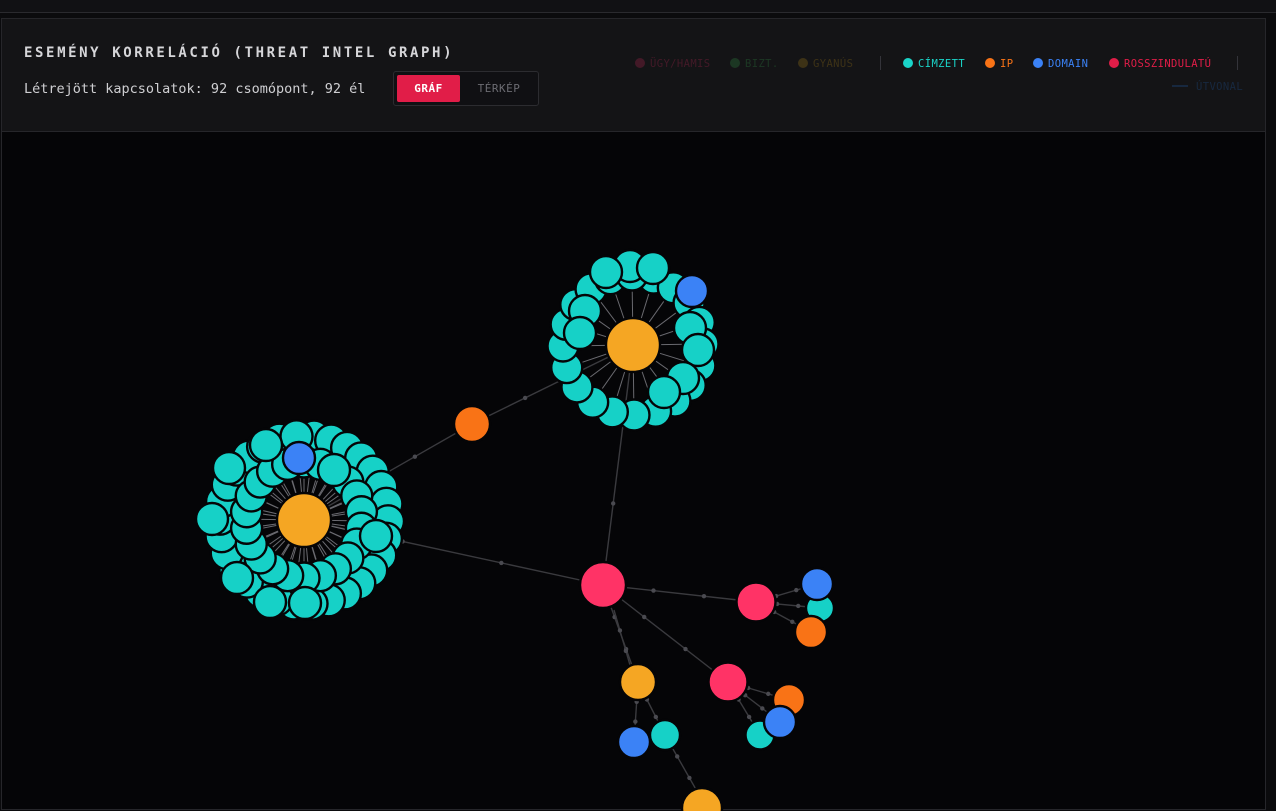 The width and height of the screenshot is (1276, 811). I want to click on legend-label-recipient: CÍMZETT, so click(942, 64).